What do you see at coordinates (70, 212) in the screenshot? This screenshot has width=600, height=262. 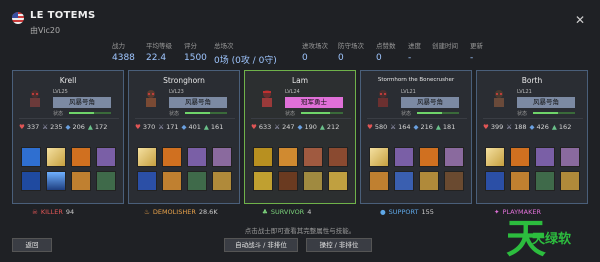 I see `title-value: 94` at bounding box center [70, 212].